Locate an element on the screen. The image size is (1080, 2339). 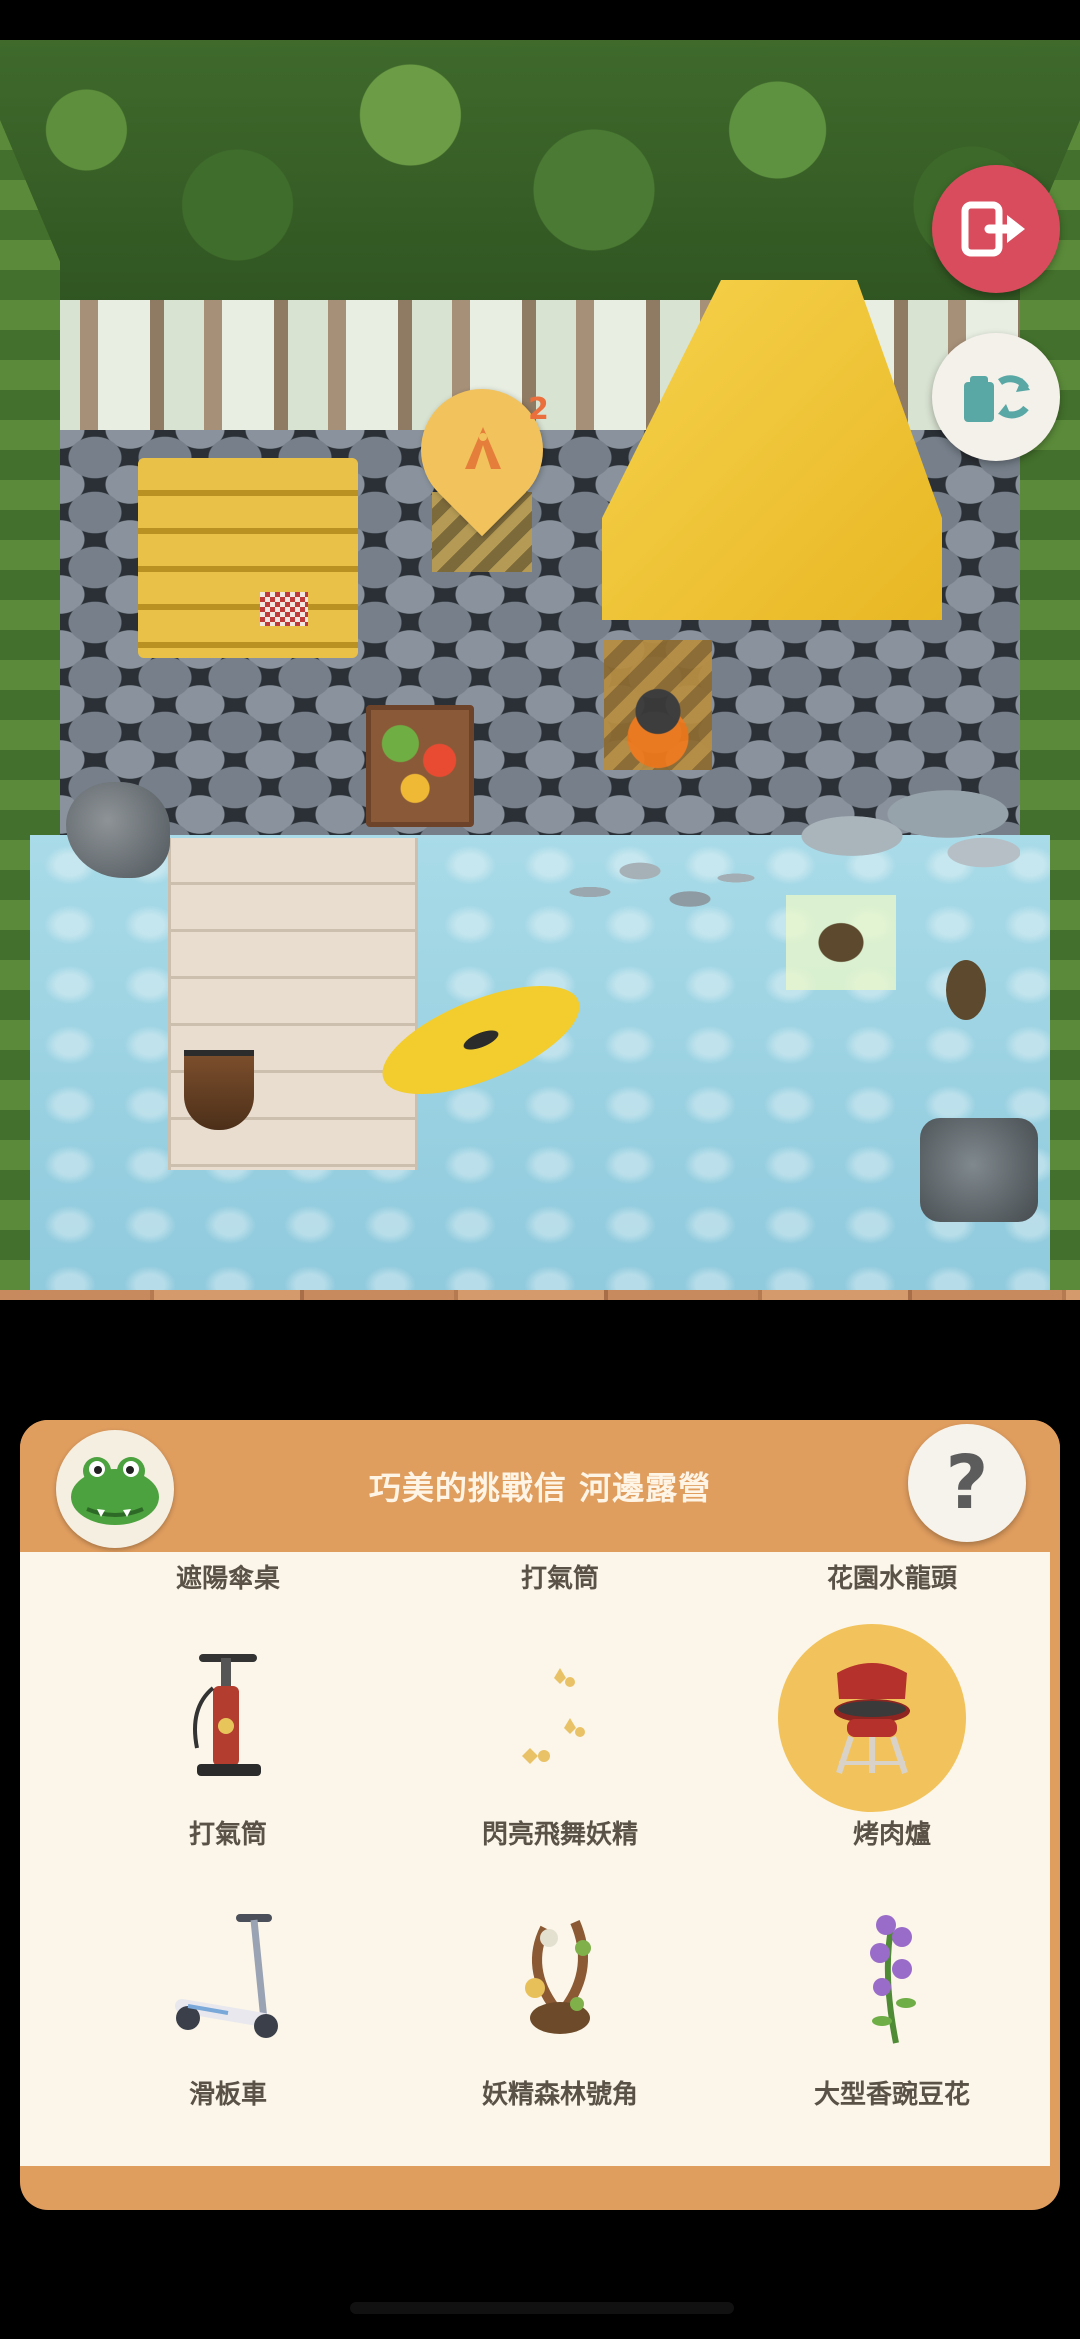
picnic-table is located at coordinates (248, 558).